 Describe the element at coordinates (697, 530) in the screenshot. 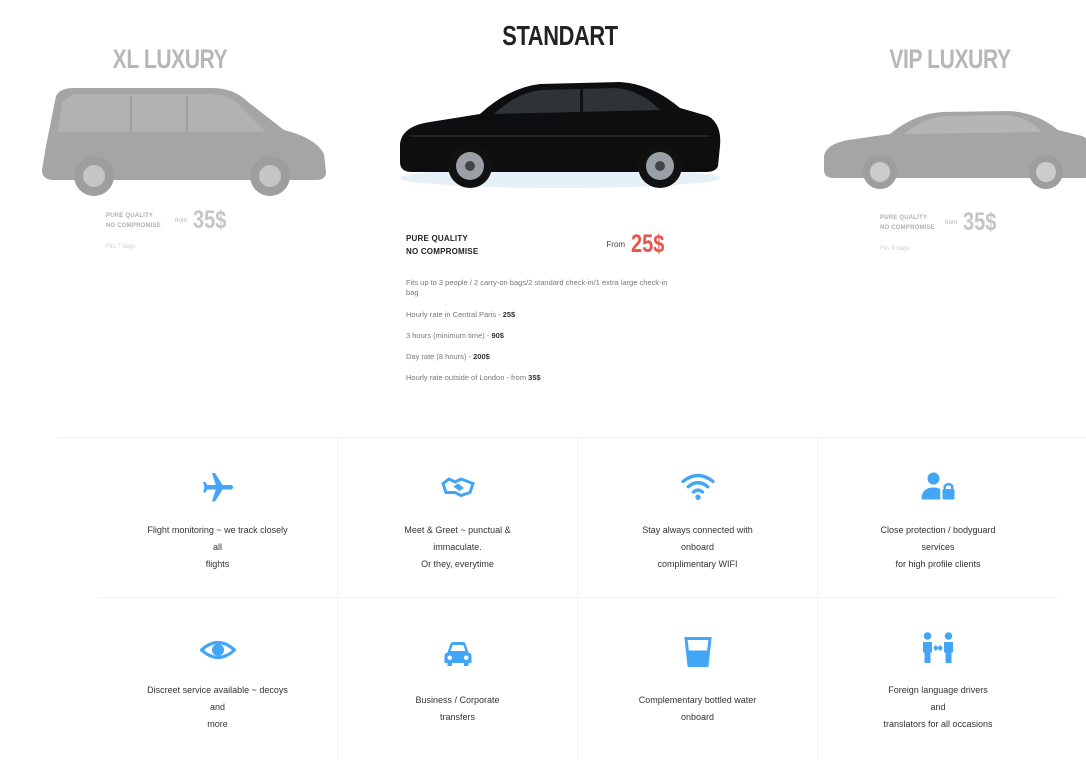

I see `feature-text-line: Stay always connected with` at that location.